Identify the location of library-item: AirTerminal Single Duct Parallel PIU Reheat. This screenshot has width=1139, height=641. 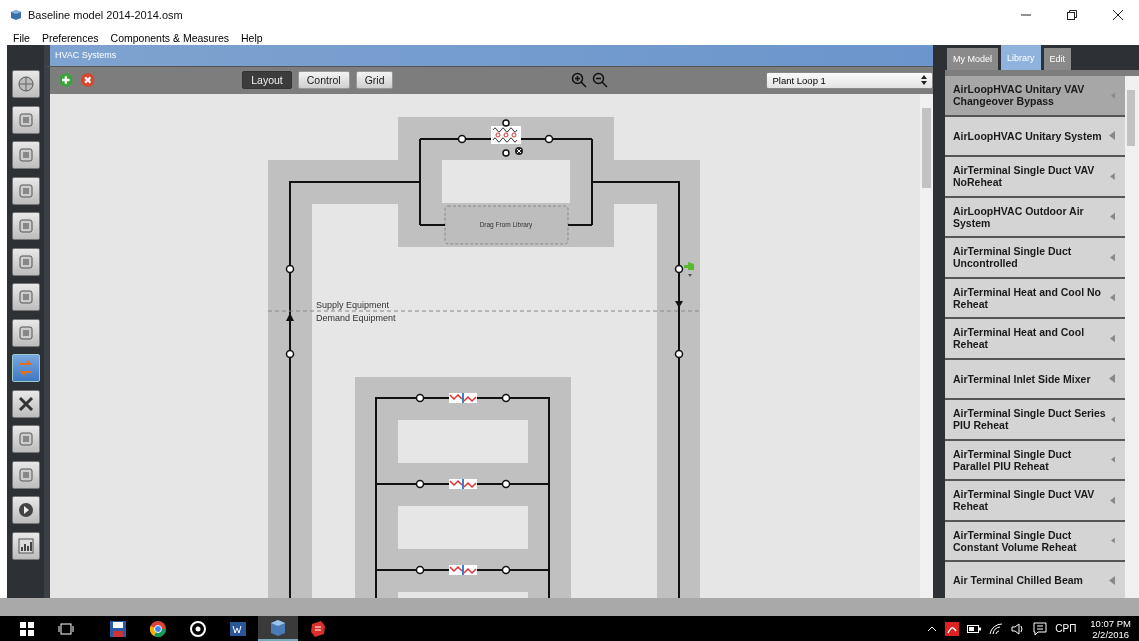
(1035, 460).